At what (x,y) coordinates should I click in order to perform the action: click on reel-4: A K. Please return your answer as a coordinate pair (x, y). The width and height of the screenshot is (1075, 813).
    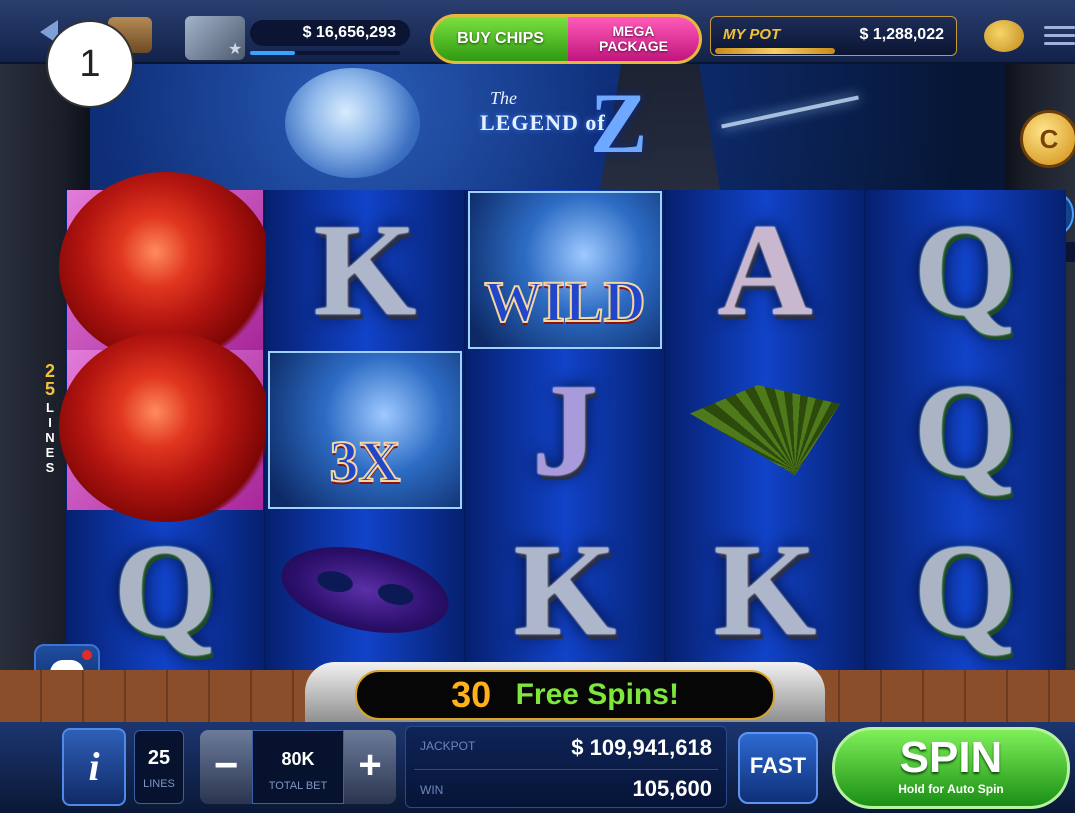
    Looking at the image, I should click on (766, 430).